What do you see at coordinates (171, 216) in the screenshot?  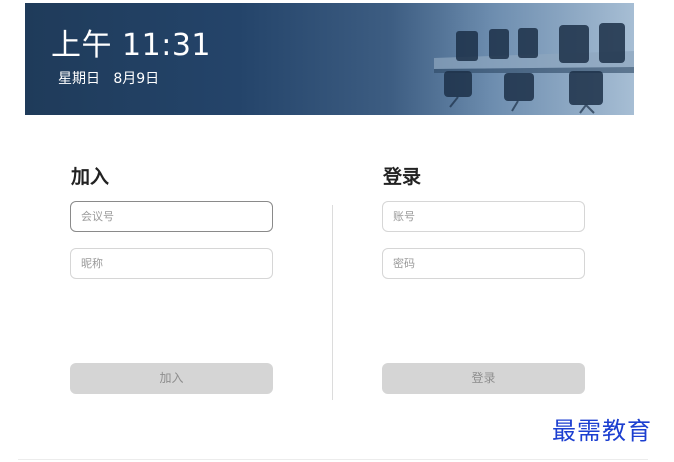 I see `meeting-id-input` at bounding box center [171, 216].